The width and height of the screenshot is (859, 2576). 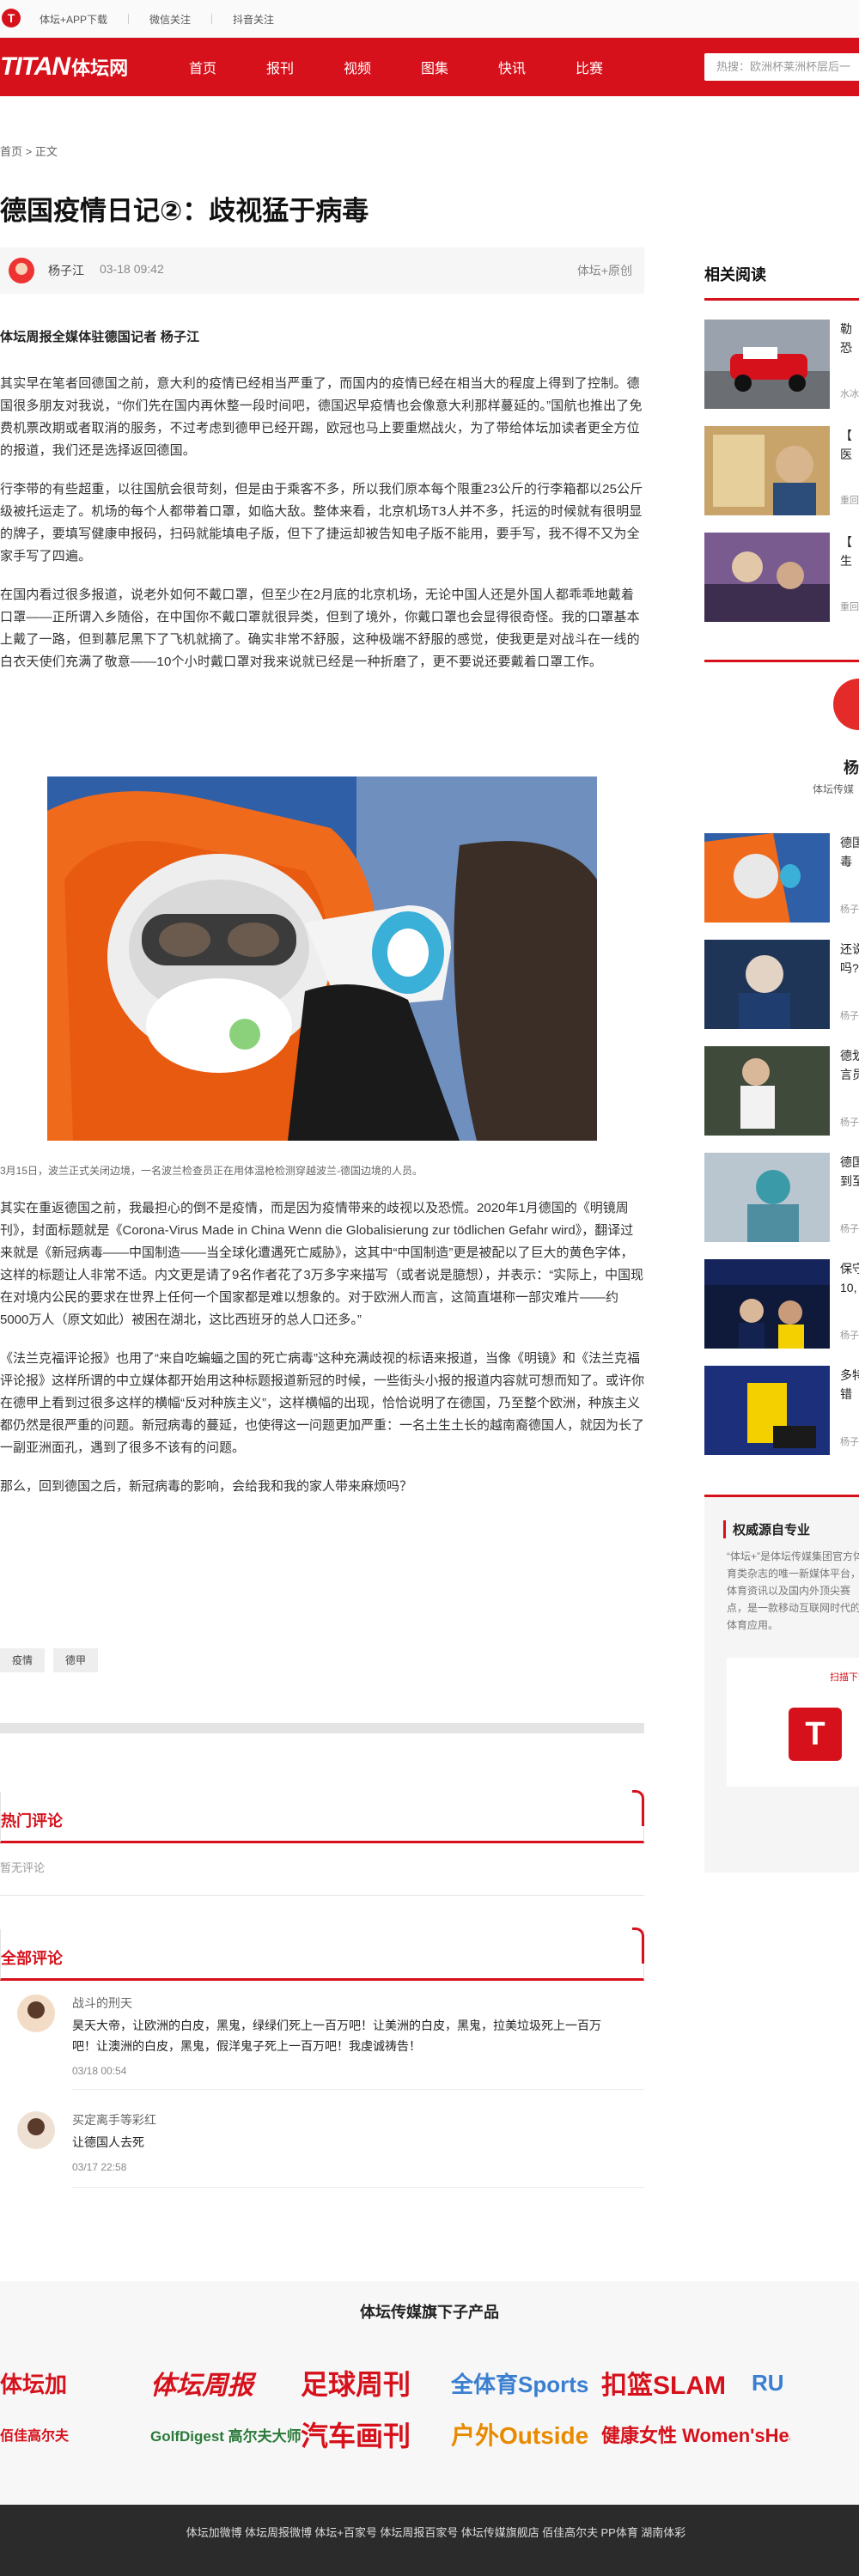 I want to click on article-meta: 杨子江 03-18 09:42 体坛+原创, so click(x=322, y=270).